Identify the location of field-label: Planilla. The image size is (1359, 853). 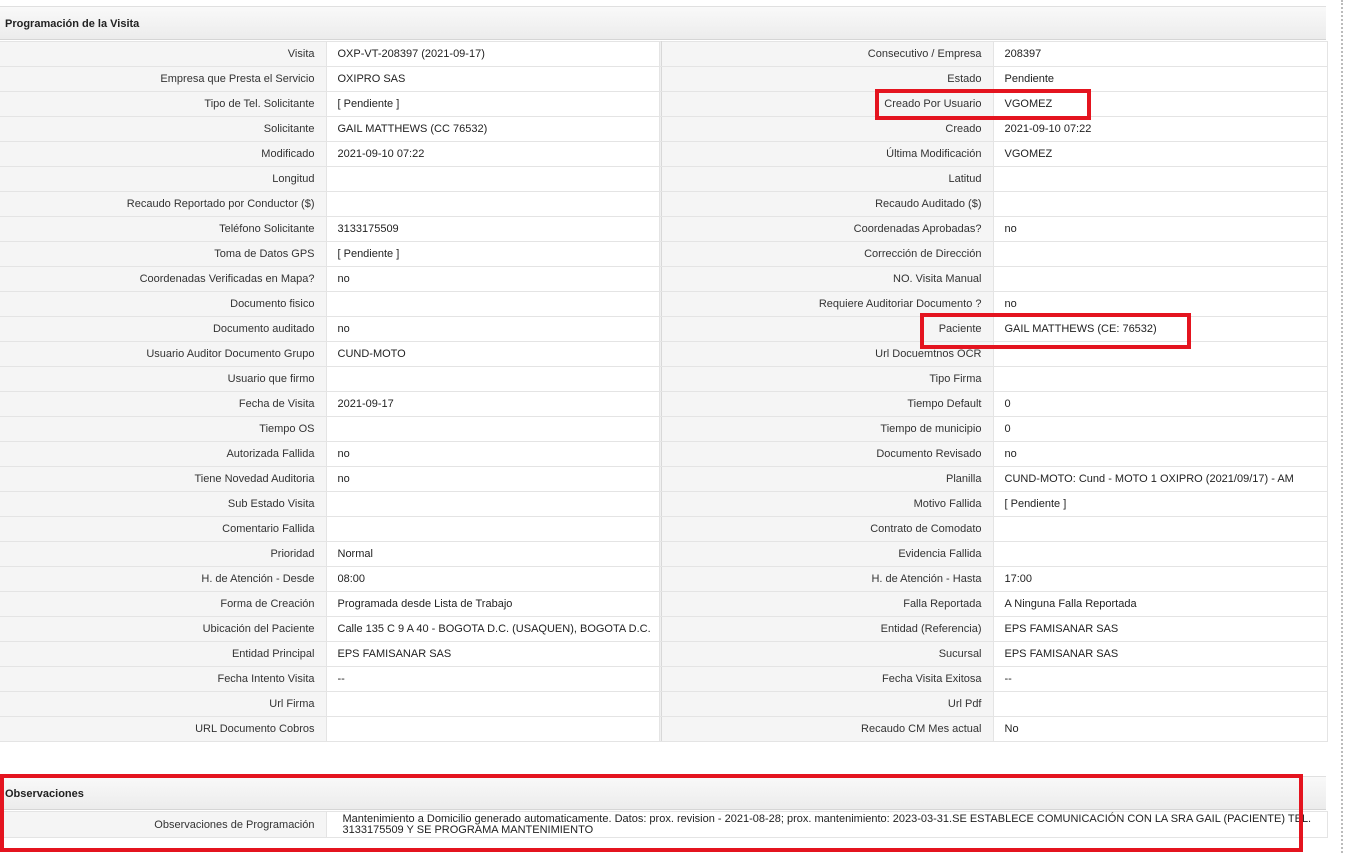
(827, 479).